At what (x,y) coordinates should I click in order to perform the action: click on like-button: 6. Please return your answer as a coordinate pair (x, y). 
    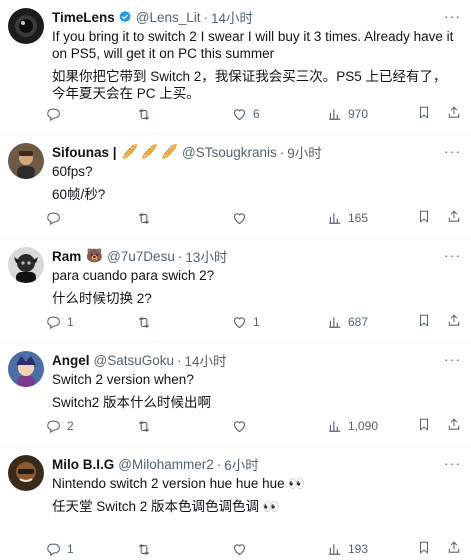
    Looking at the image, I should click on (280, 114).